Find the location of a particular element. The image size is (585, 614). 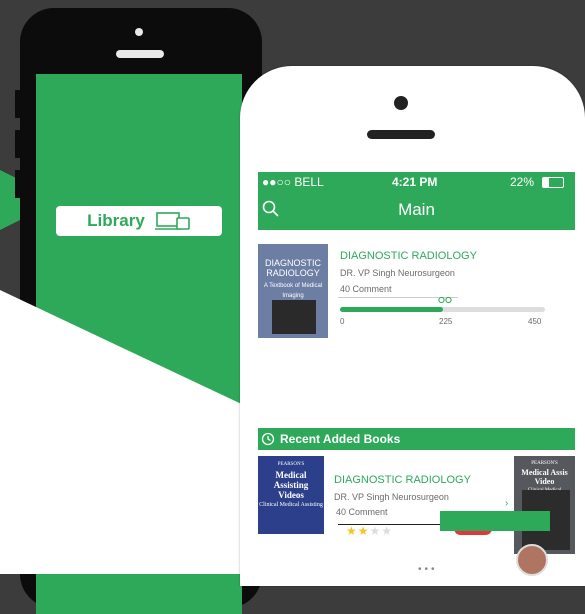

cover-image is located at coordinates (294, 317).